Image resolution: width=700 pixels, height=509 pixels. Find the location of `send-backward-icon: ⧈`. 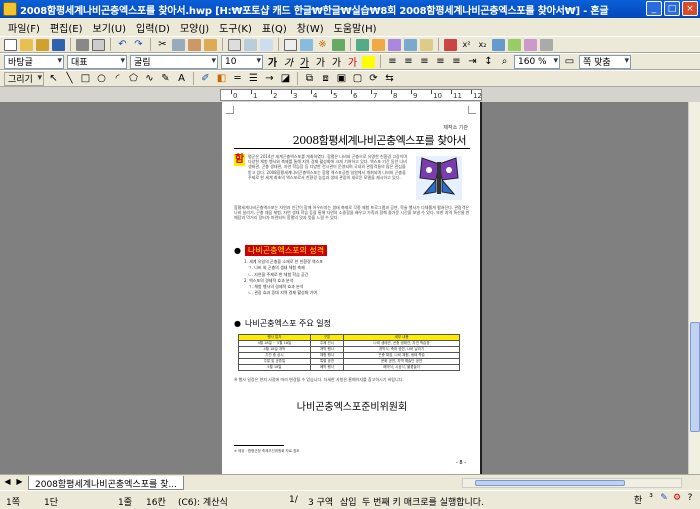

send-backward-icon: ⧈ is located at coordinates (325, 78).